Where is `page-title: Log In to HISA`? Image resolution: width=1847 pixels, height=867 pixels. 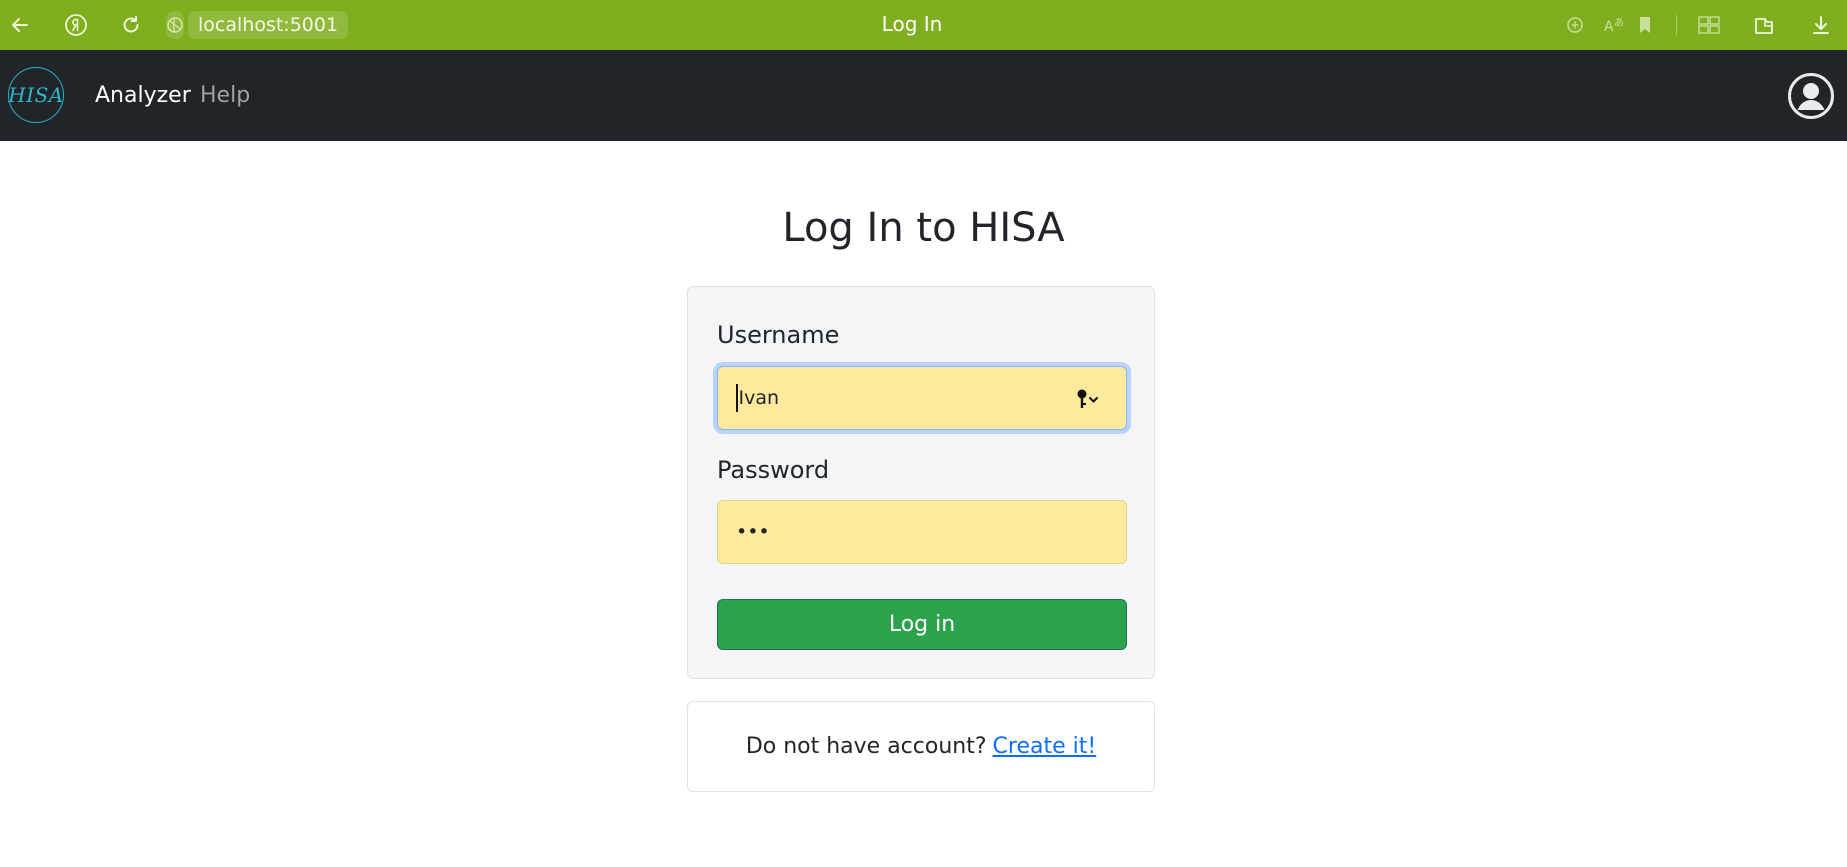 page-title: Log In to HISA is located at coordinates (923, 228).